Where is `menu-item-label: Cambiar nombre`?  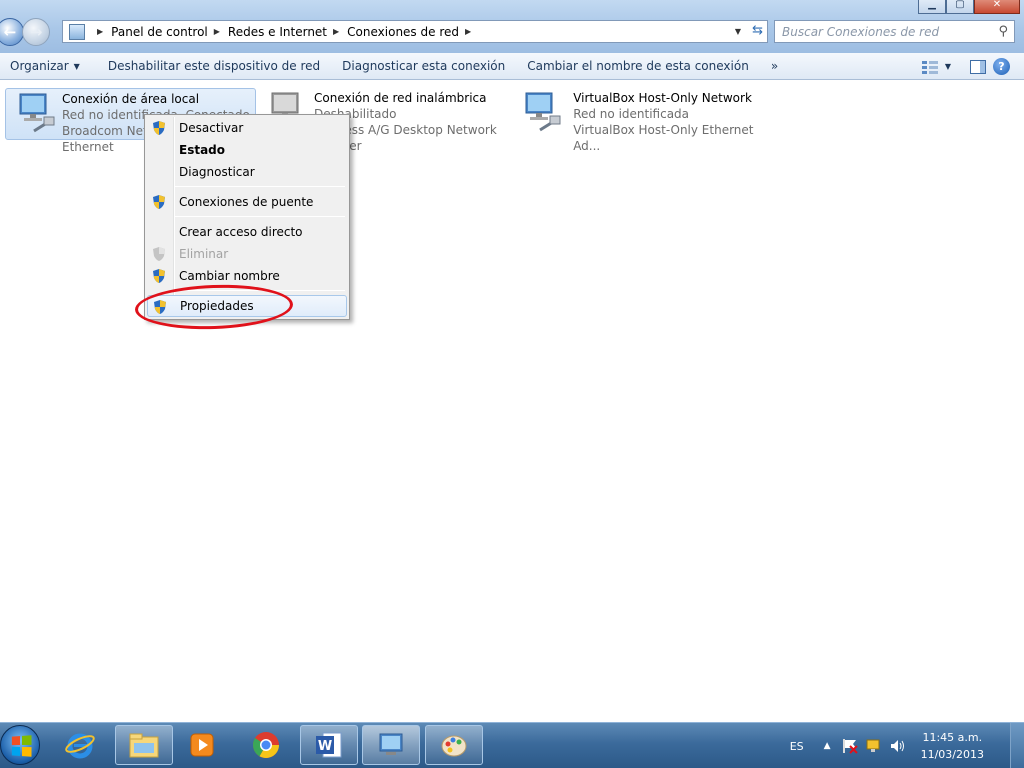 menu-item-label: Cambiar nombre is located at coordinates (229, 276).